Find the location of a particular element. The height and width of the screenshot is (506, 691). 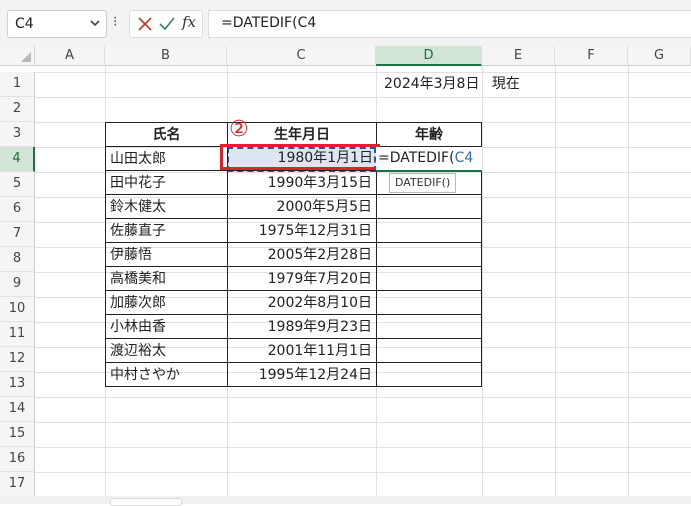

row-header-7: 7 is located at coordinates (17, 234).